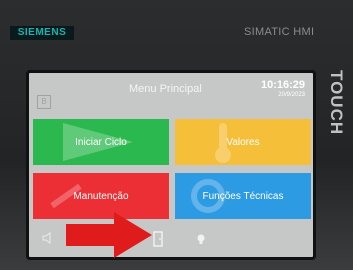 This screenshot has height=270, width=353. What do you see at coordinates (48, 238) in the screenshot?
I see `speaker-icon` at bounding box center [48, 238].